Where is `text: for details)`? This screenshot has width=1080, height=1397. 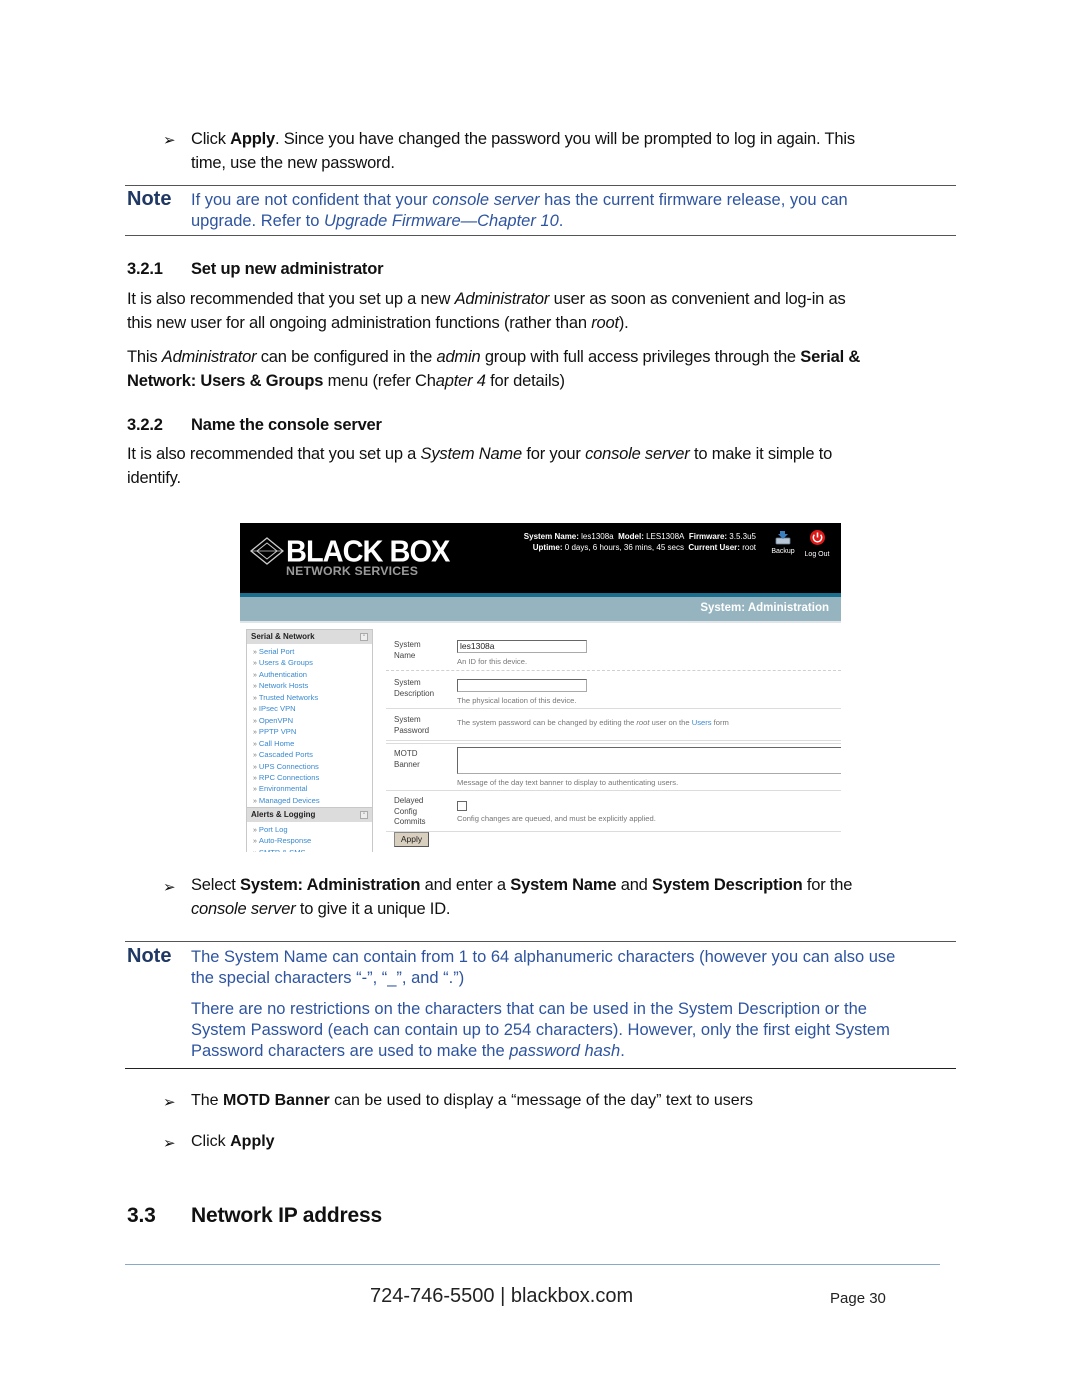 text: for details) is located at coordinates (525, 381).